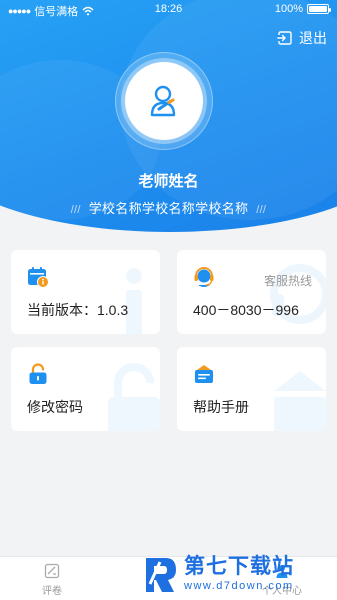  Describe the element at coordinates (52, 591) in the screenshot. I see `tab-grading-label: 评卷` at that location.